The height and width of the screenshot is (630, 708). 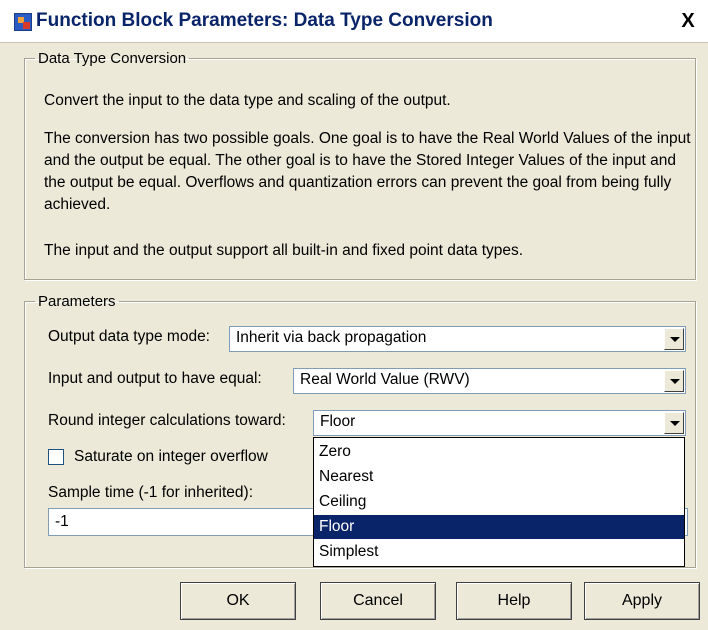 What do you see at coordinates (331, 337) in the screenshot?
I see `output-mode-value: Inherit via back propagation` at bounding box center [331, 337].